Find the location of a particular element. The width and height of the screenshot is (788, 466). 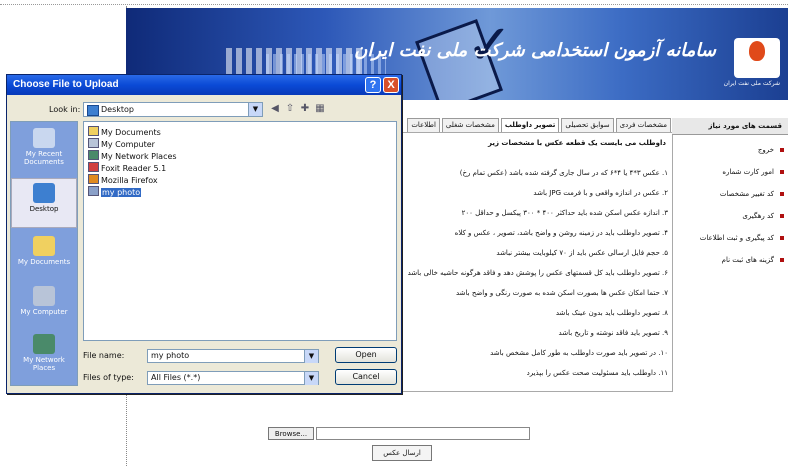

dialog-titlebar: Choose File to Upload ? X is located at coordinates (204, 85).